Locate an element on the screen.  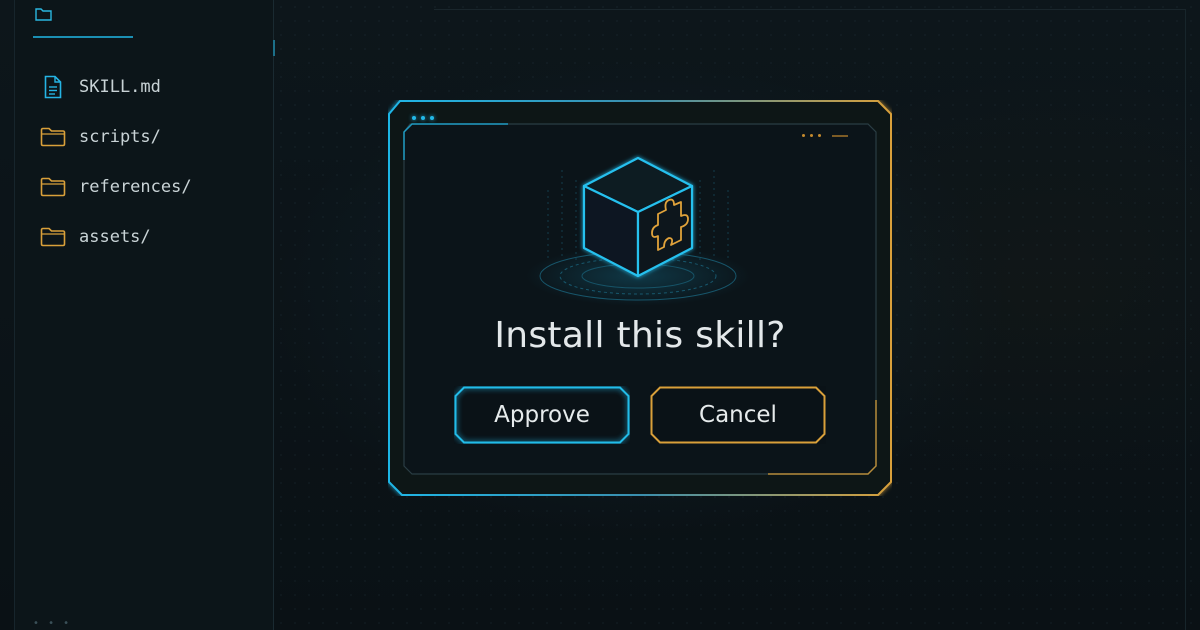
file-item-scripts: scripts/ is located at coordinates (115, 137).